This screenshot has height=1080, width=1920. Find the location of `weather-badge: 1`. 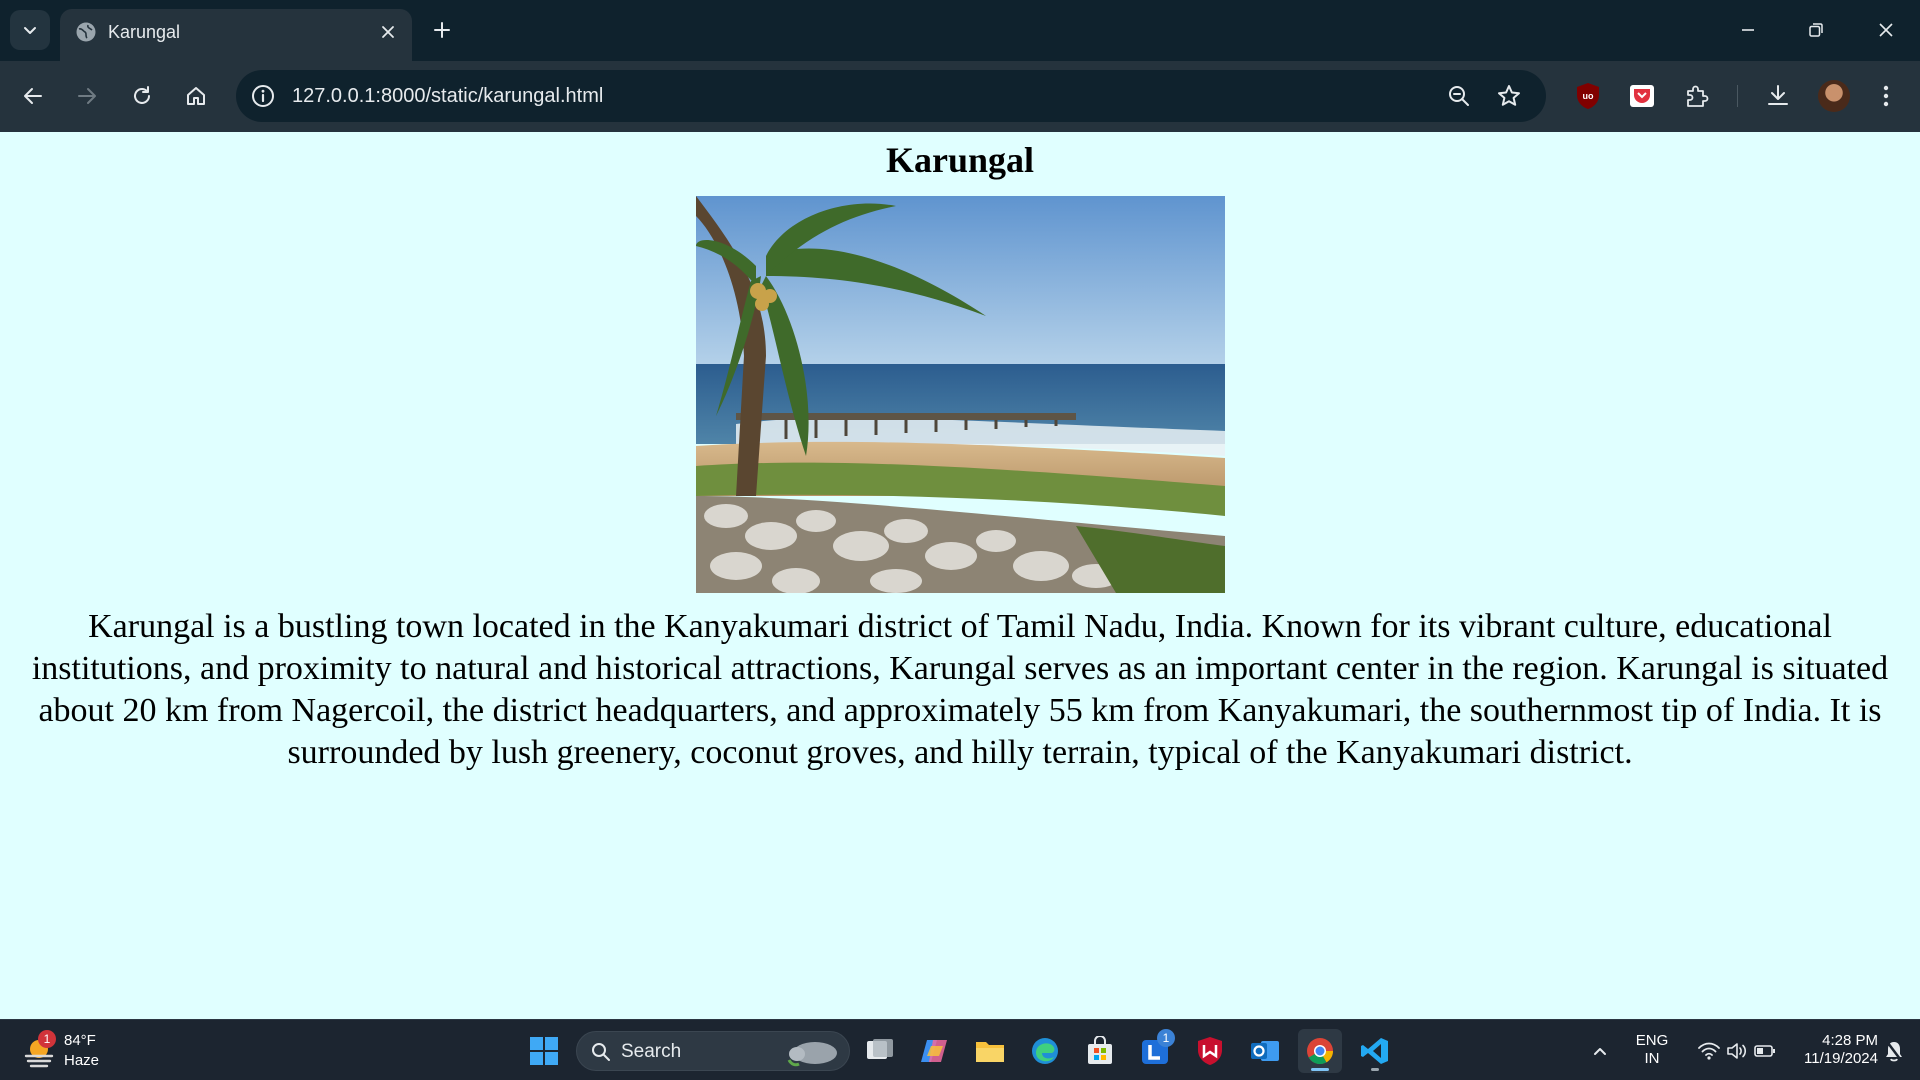

weather-badge: 1 is located at coordinates (47, 1039).